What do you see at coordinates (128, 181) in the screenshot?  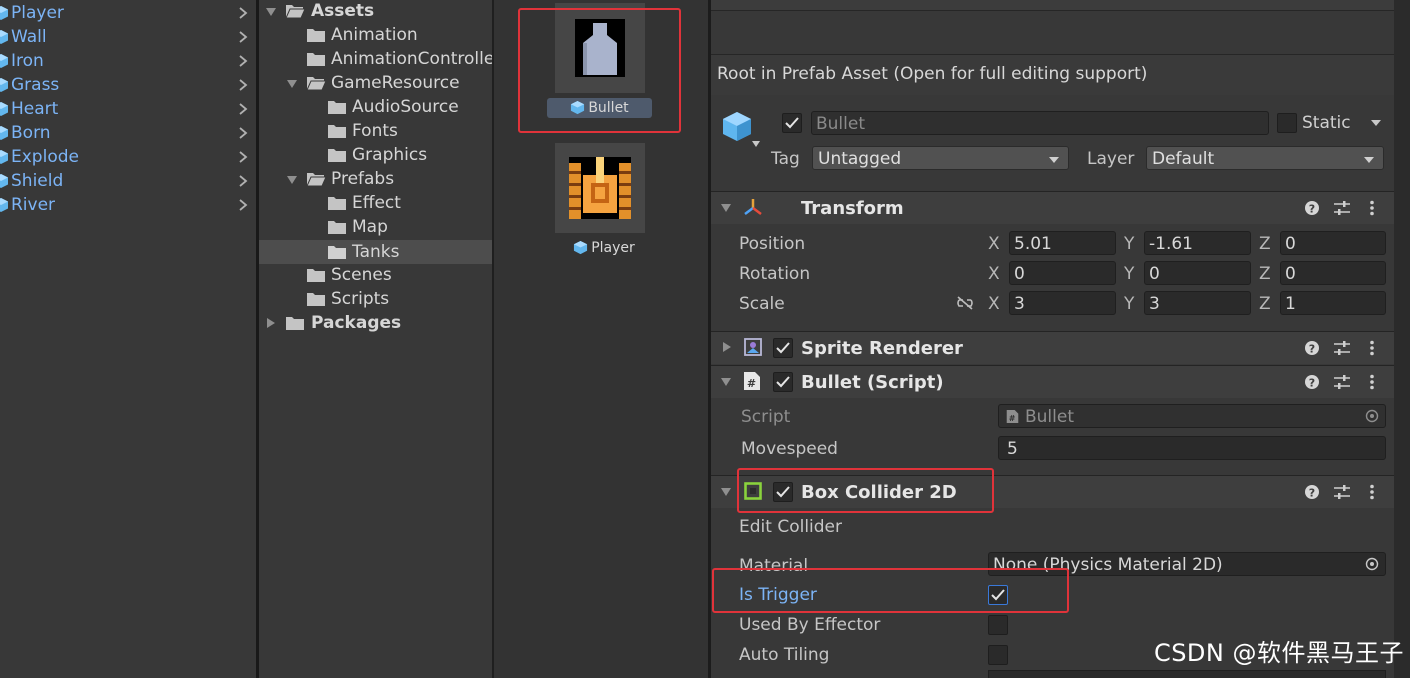 I see `hierarchy-item-shield: Shield` at bounding box center [128, 181].